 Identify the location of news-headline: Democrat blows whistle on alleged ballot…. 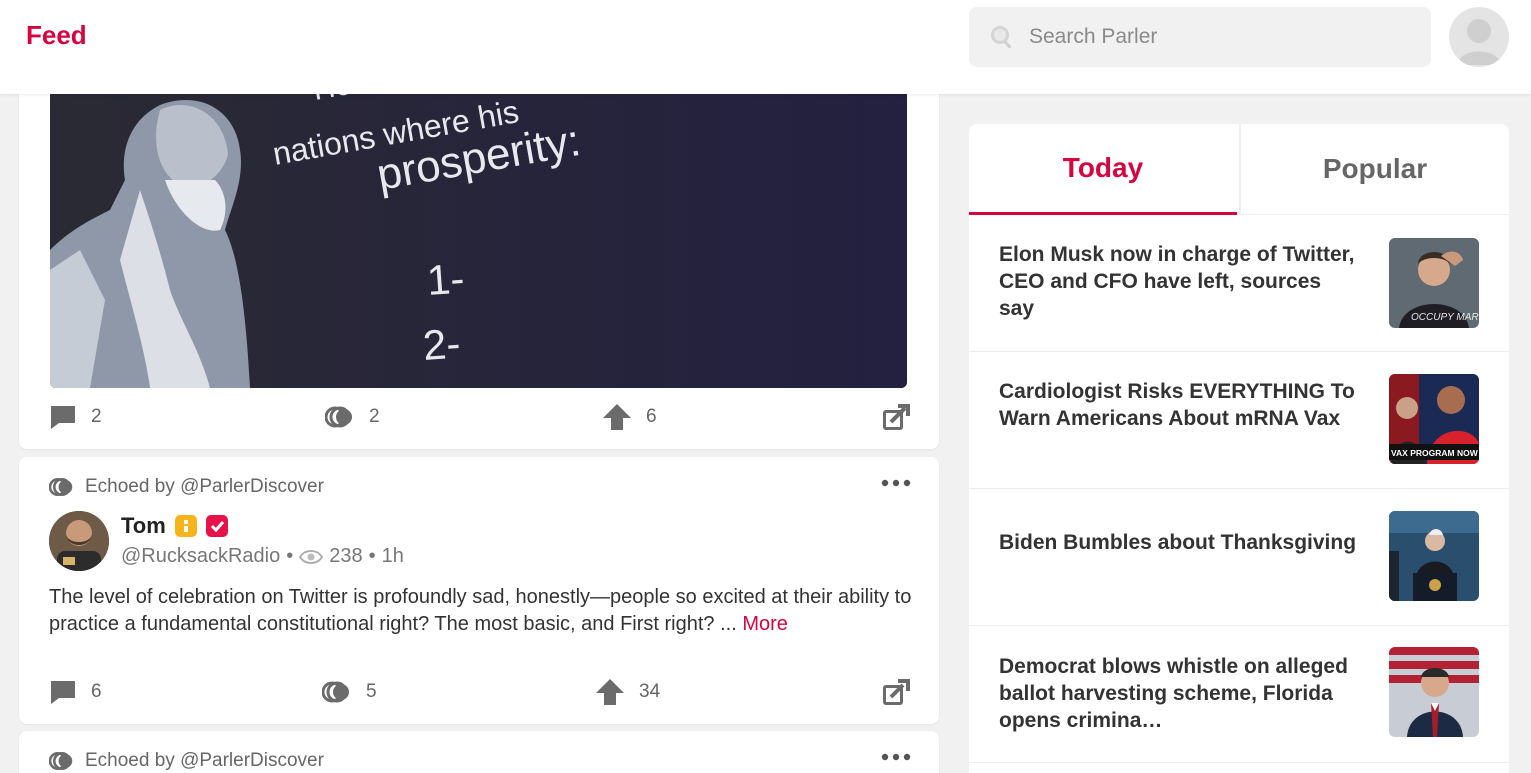
(1179, 693).